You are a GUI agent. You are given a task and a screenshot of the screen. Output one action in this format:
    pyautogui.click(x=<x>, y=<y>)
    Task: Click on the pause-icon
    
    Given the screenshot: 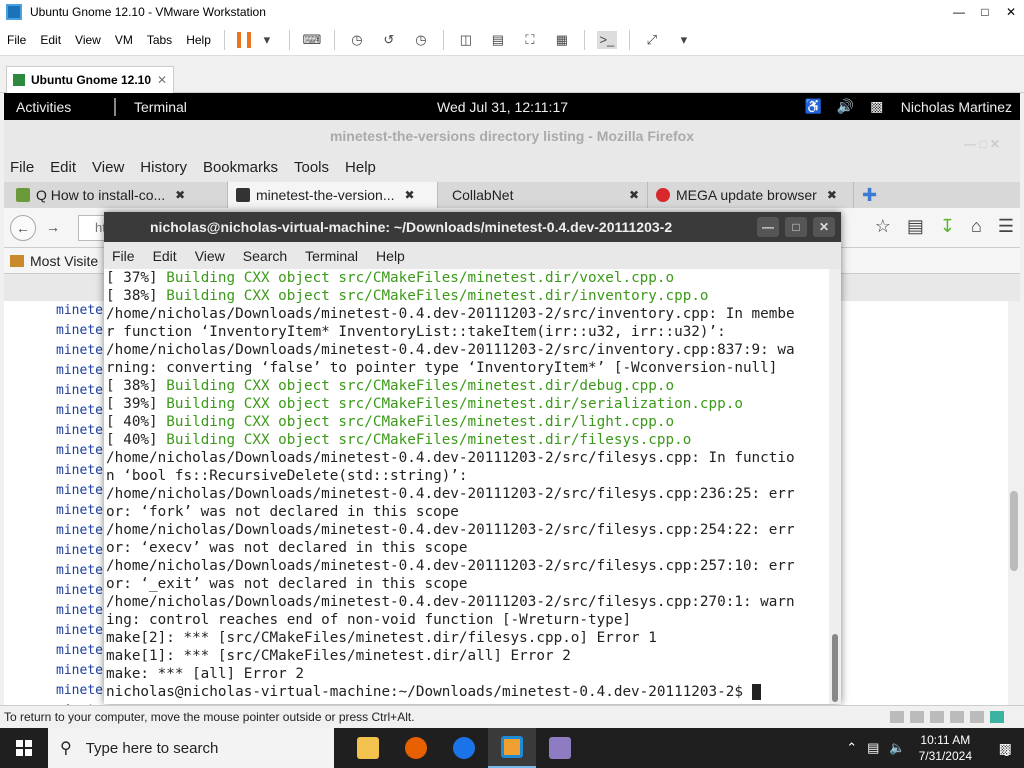 What is the action you would take?
    pyautogui.click(x=243, y=39)
    